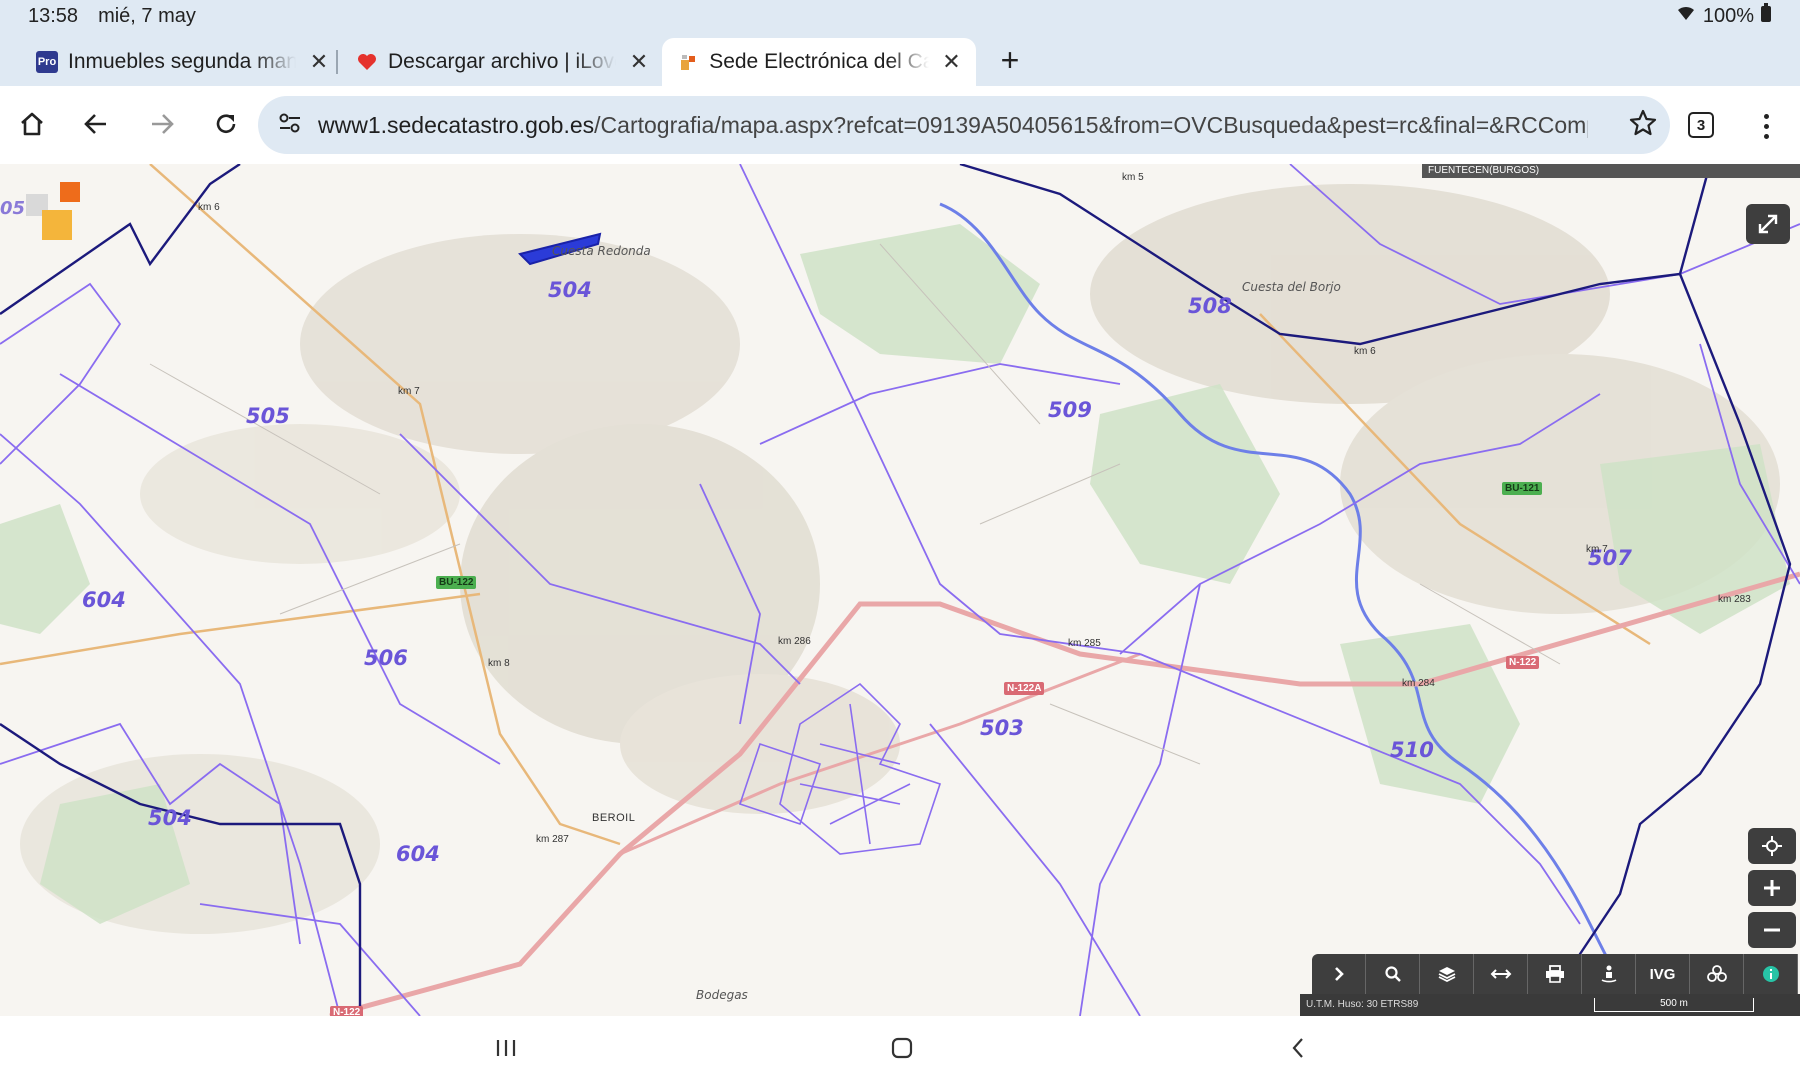 This screenshot has width=1800, height=1080. Describe the element at coordinates (53, 15) in the screenshot. I see `status-time: 13:58` at that location.